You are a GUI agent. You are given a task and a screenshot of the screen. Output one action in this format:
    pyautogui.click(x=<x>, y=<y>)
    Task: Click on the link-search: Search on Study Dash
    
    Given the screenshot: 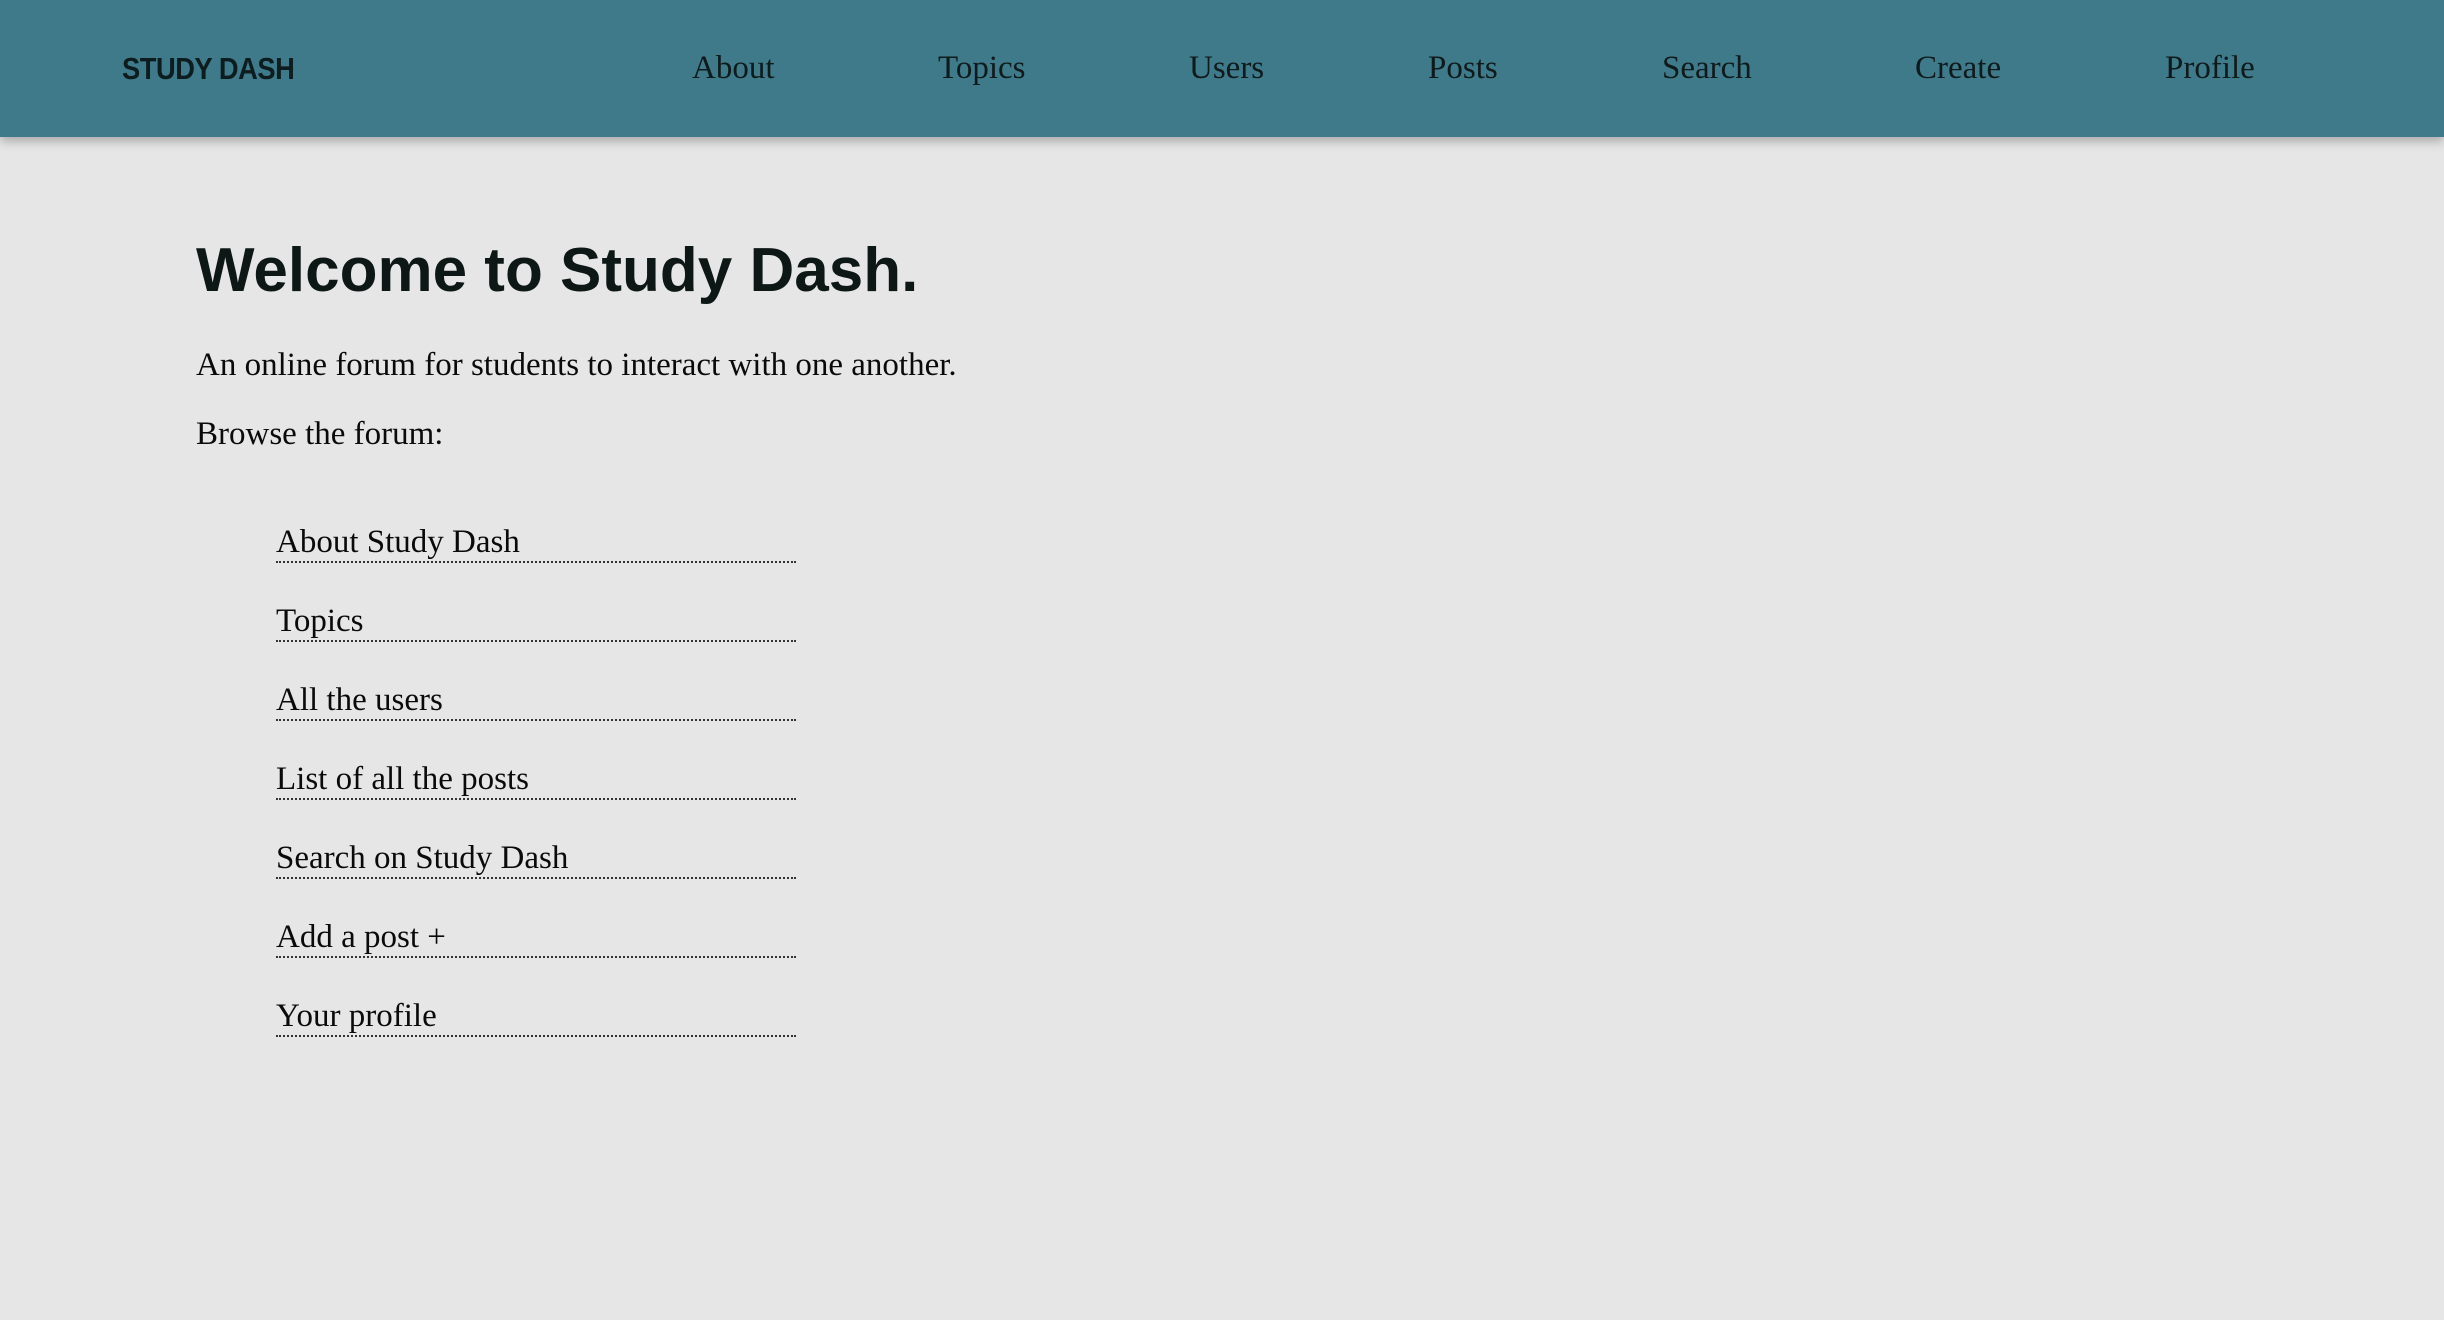 What is the action you would take?
    pyautogui.click(x=536, y=859)
    